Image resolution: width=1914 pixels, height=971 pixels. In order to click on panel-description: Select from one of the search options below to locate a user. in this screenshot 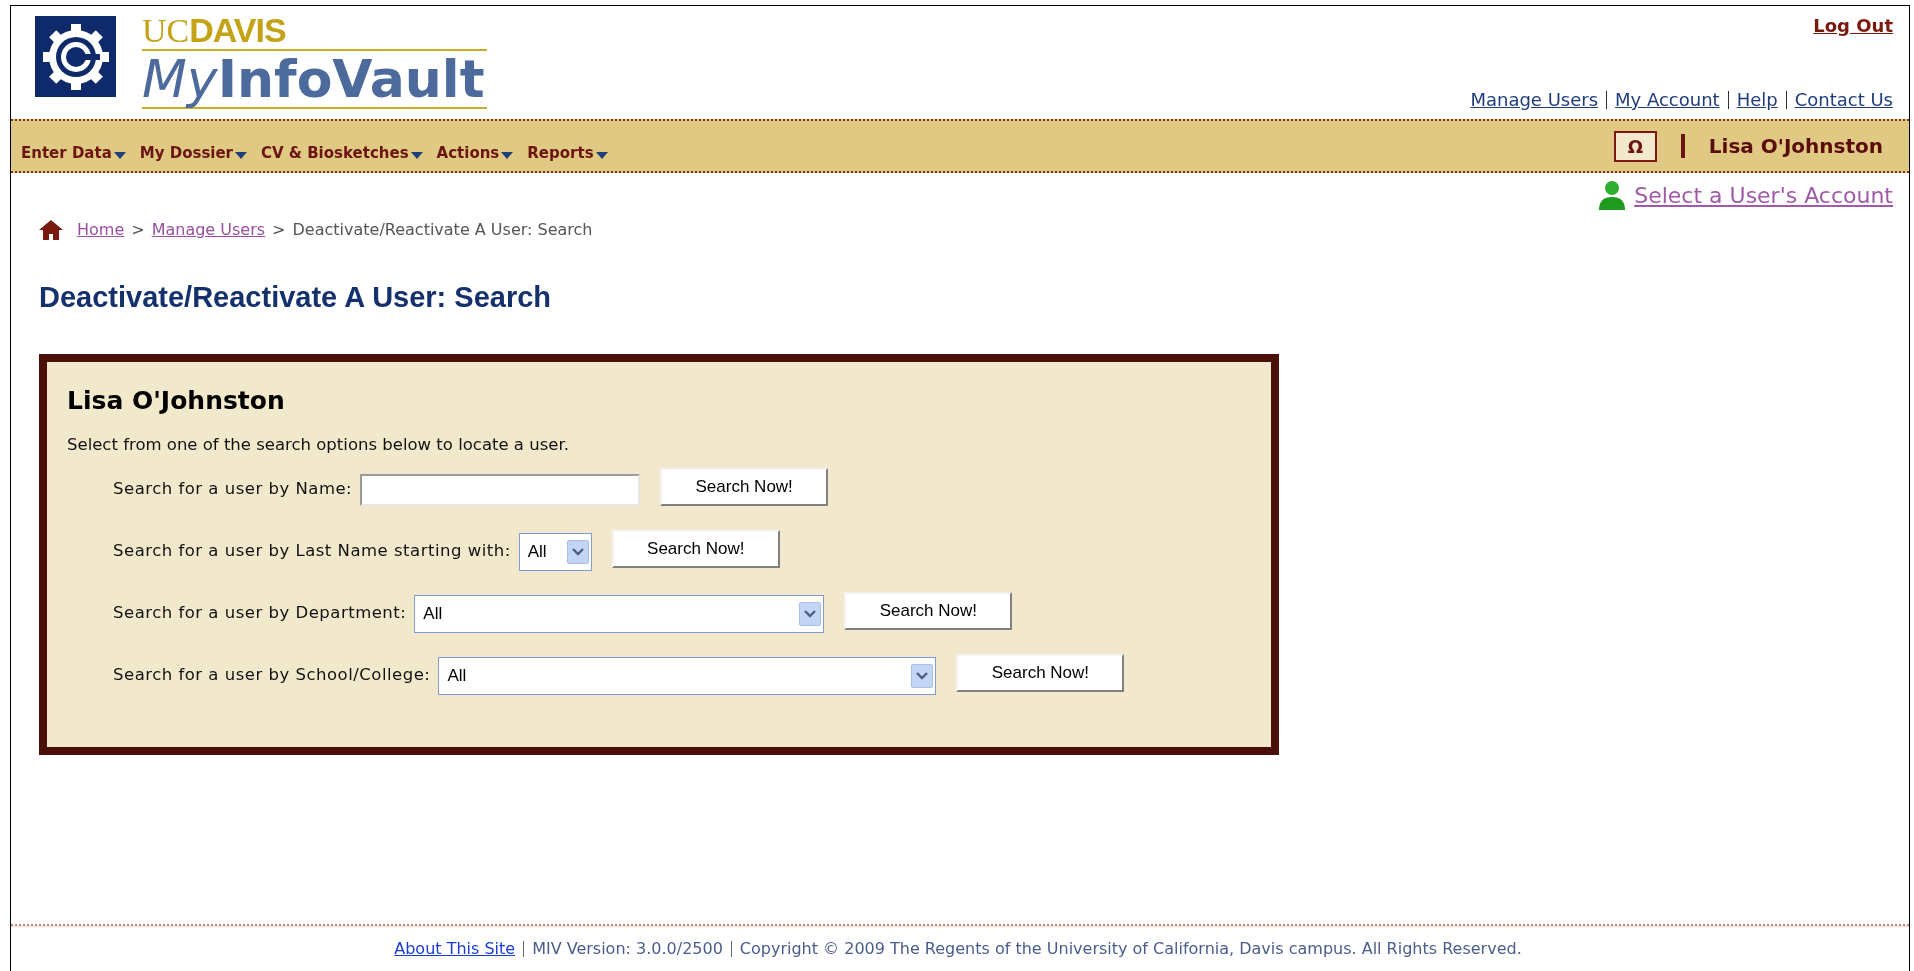, I will do `click(318, 445)`.